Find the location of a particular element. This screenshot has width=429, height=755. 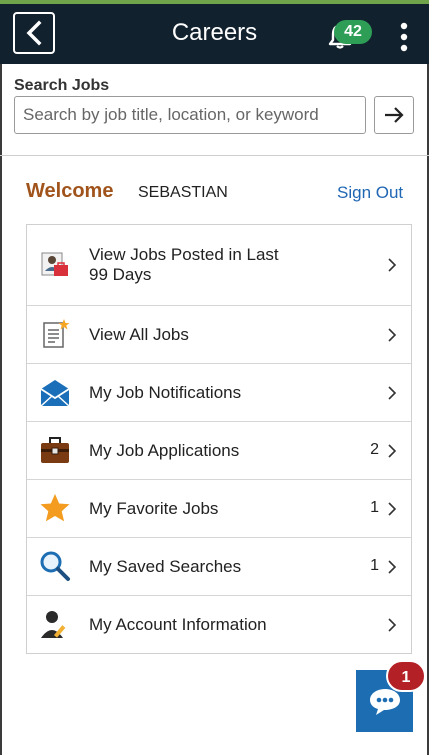

search-submit-button is located at coordinates (394, 115).